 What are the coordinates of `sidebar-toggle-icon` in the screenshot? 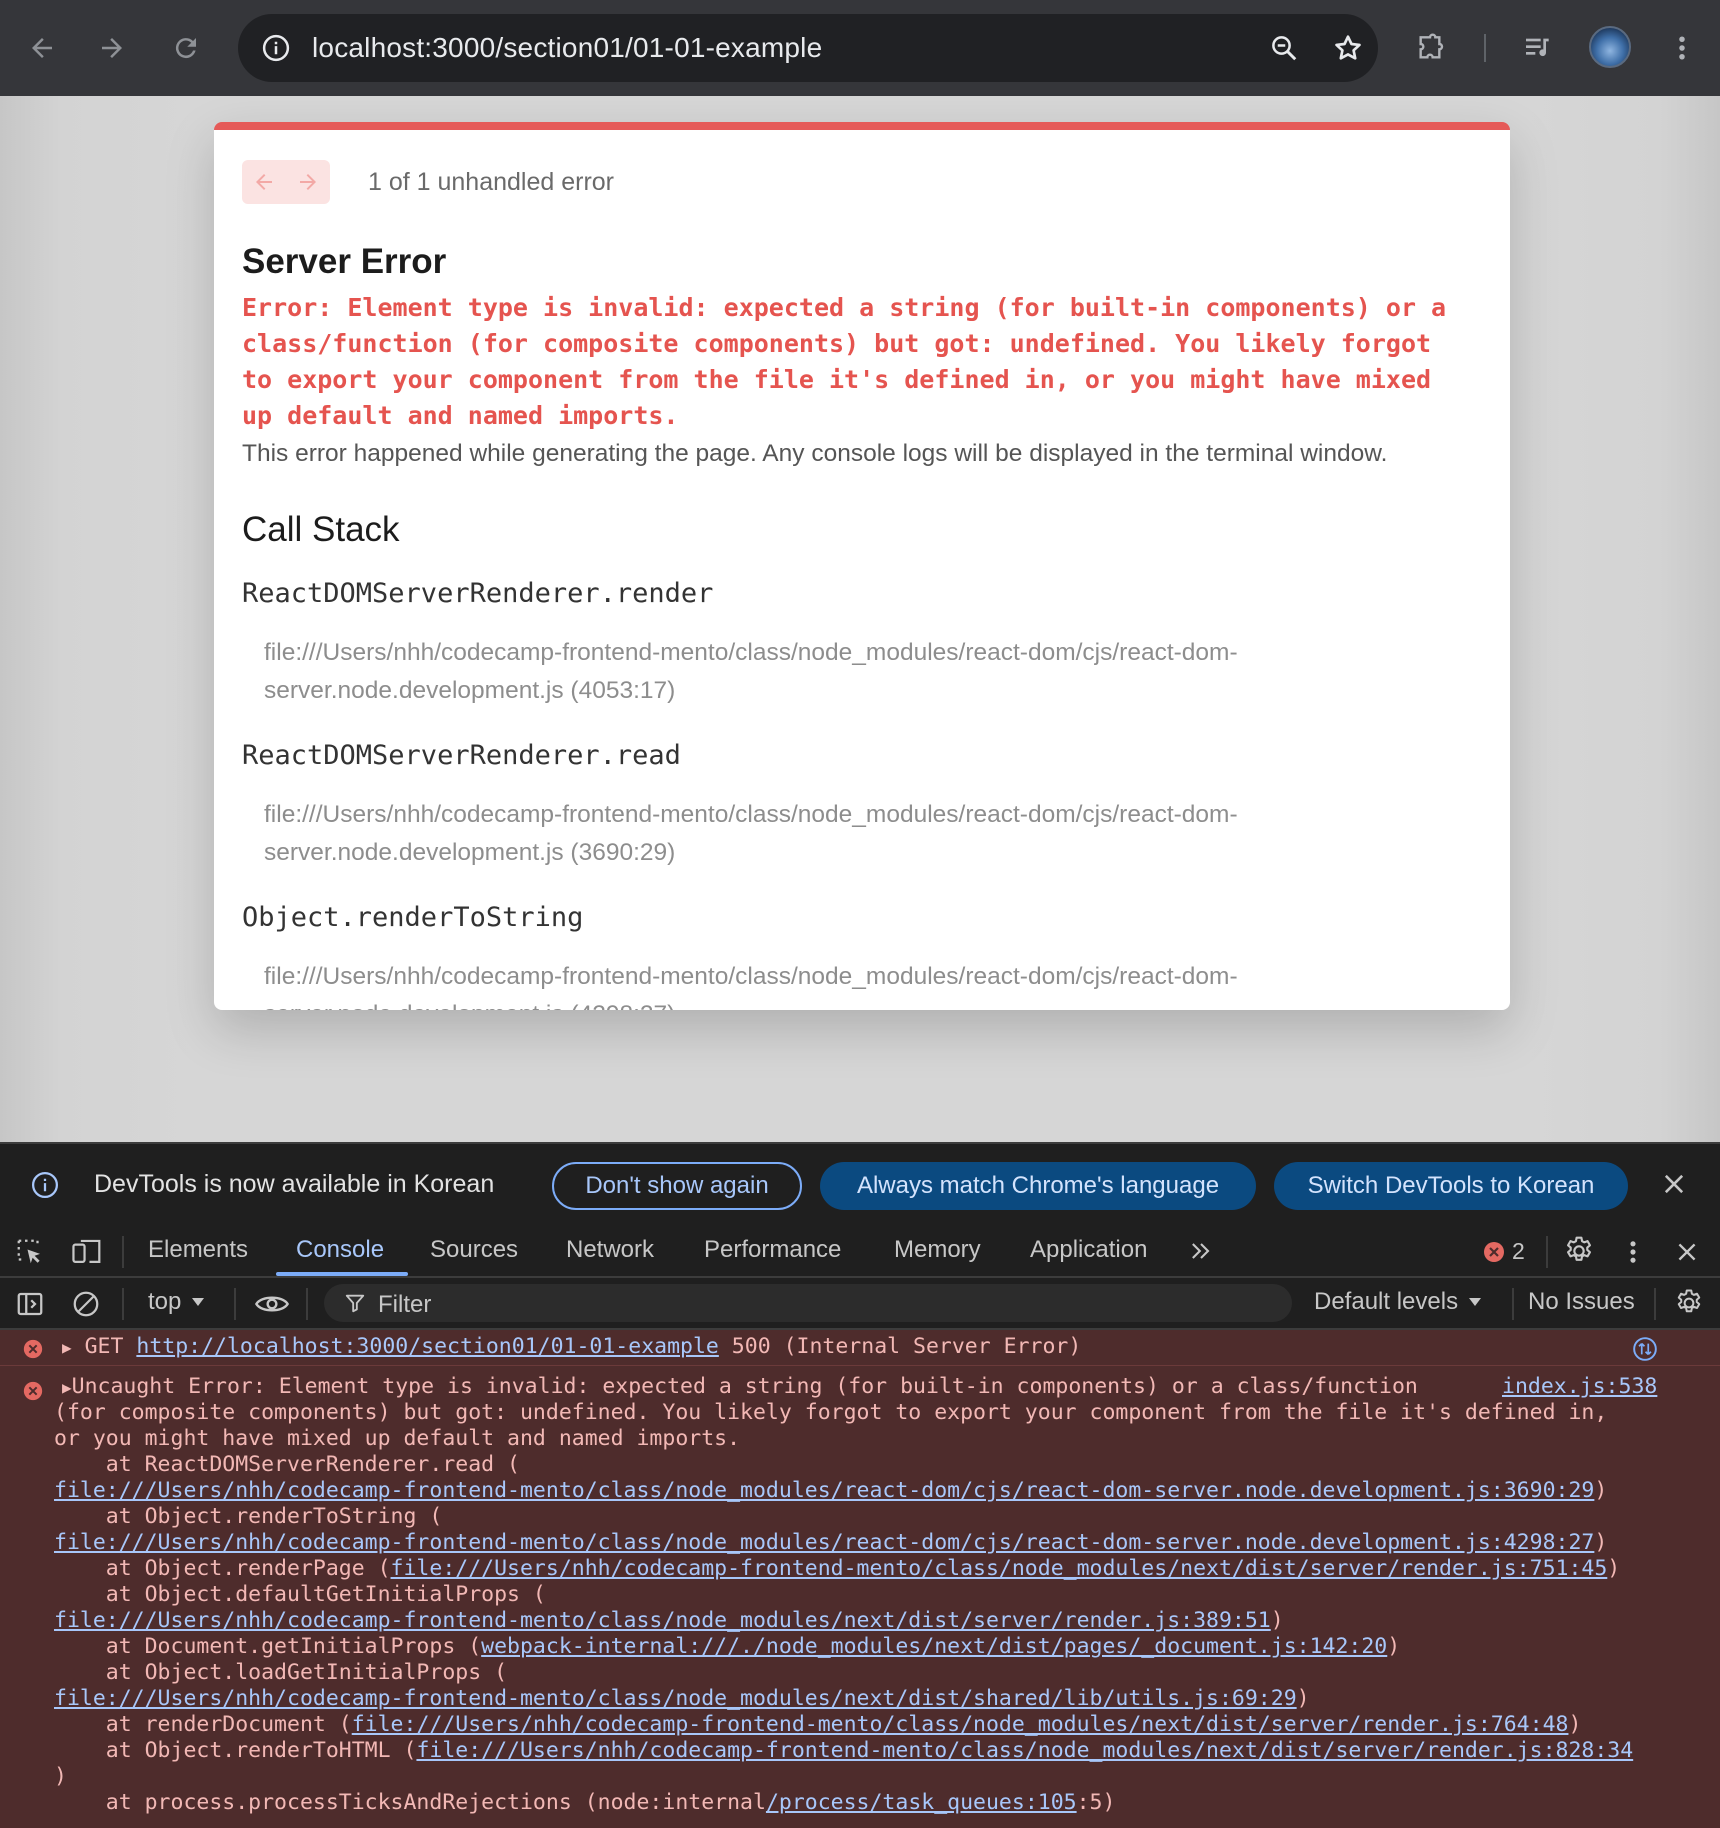 It's located at (30, 1304).